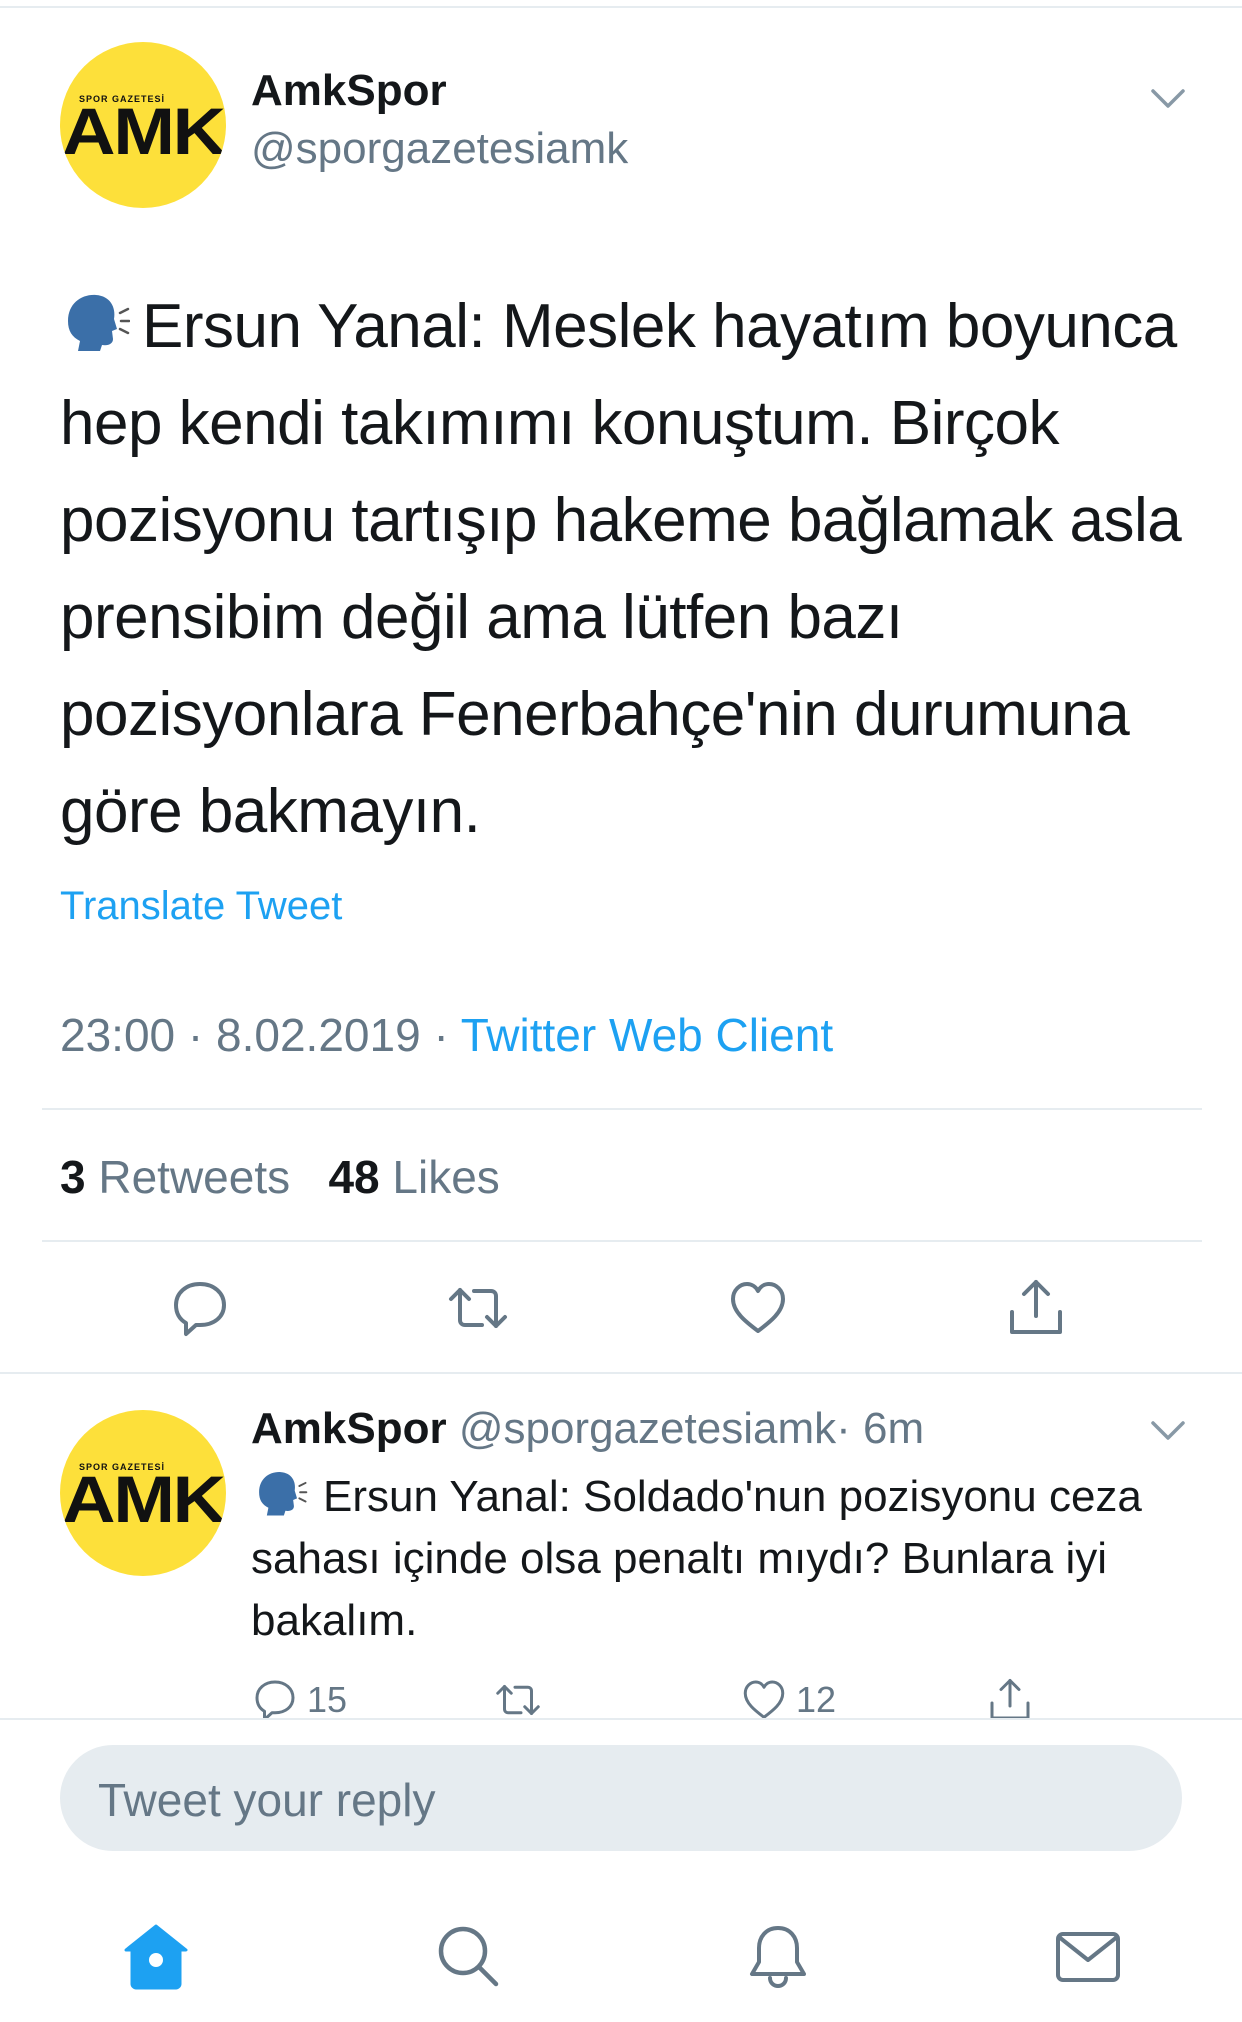  I want to click on author-avatar: SPOR GAZETESİ AMK, so click(143, 125).